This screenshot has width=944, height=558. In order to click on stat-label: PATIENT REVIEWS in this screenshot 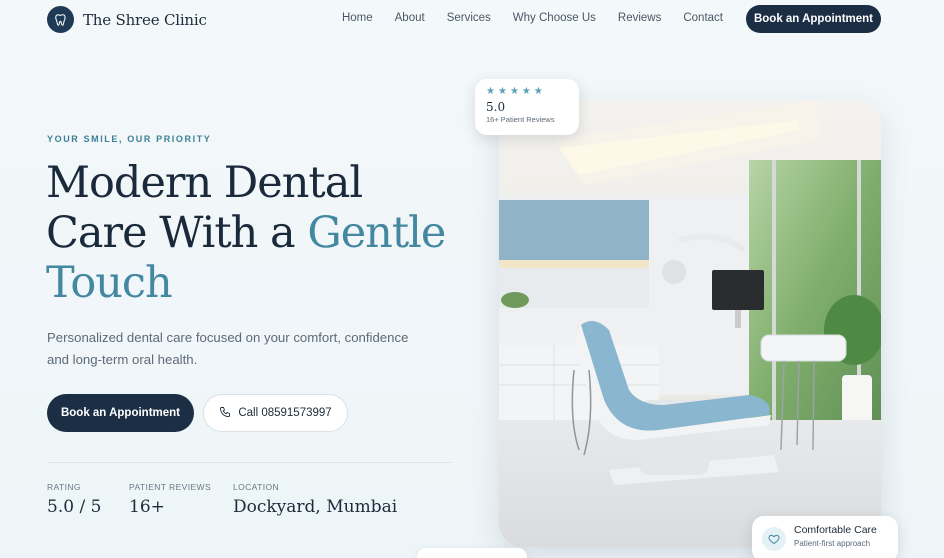, I will do `click(170, 487)`.